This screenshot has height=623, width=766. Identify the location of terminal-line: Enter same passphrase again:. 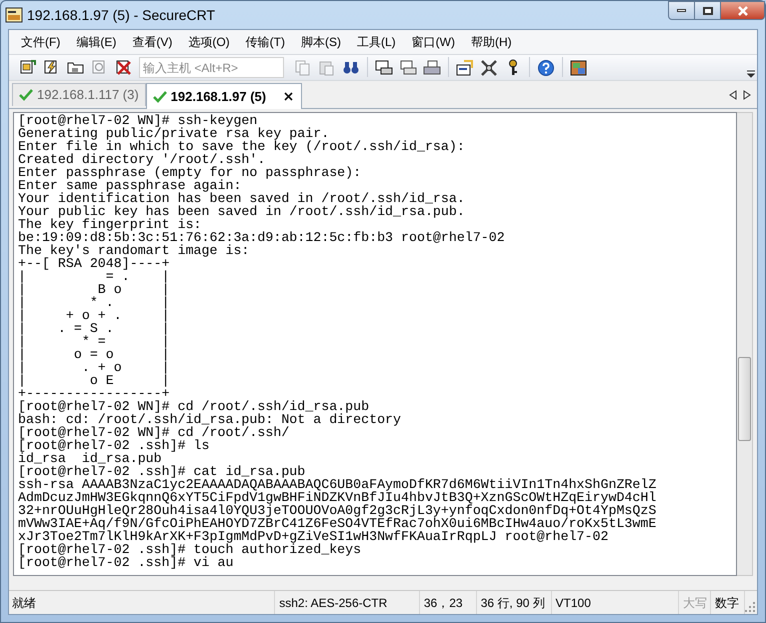
(130, 185).